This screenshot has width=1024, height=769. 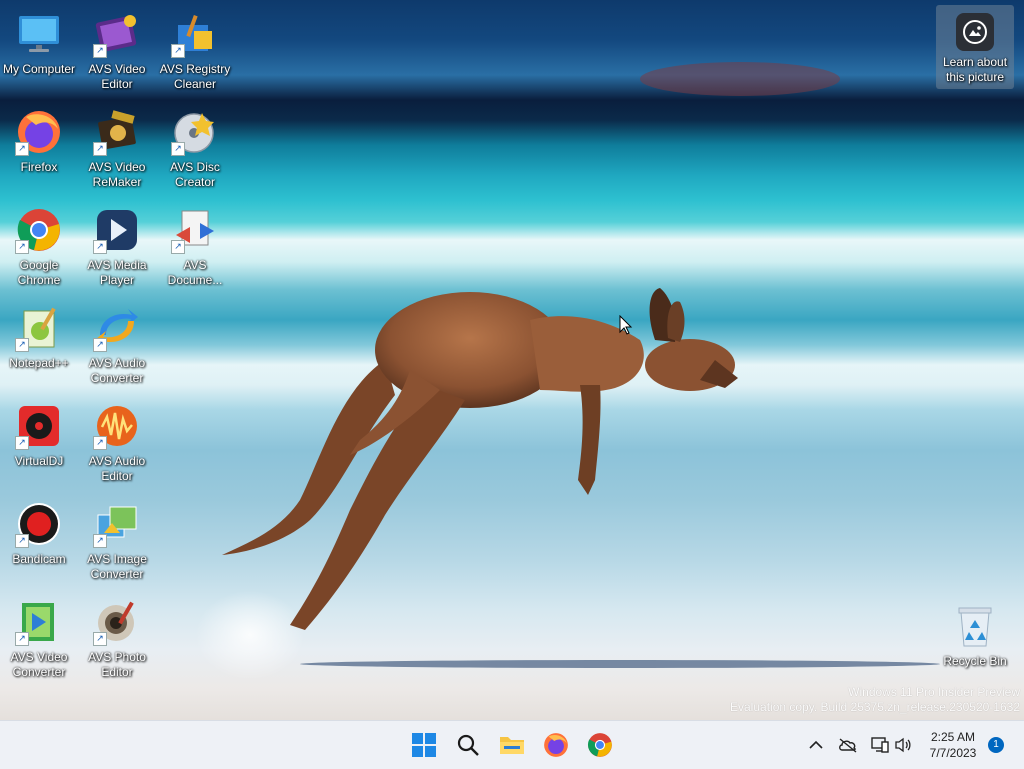 I want to click on desktop-icon-google-chrome: ↗ Google Chrome, so click(x=39, y=245).